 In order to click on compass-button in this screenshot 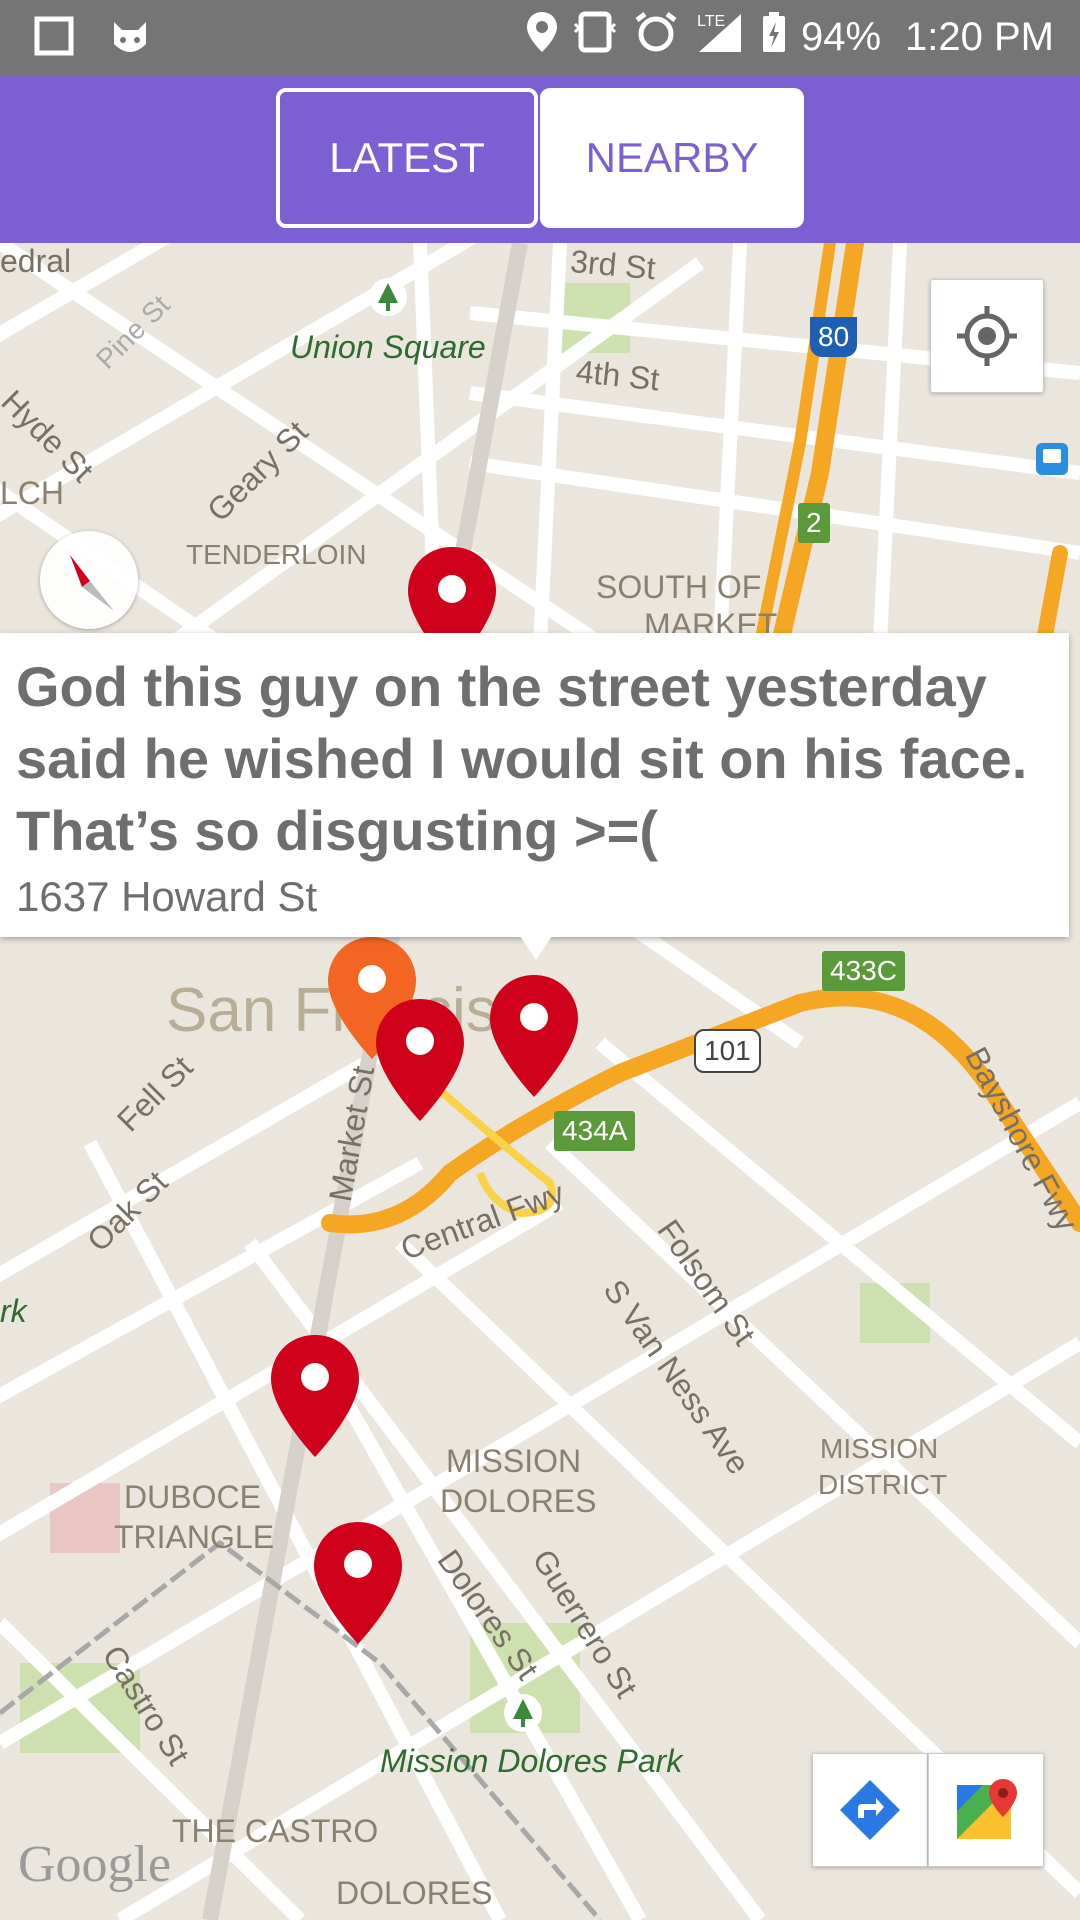, I will do `click(89, 580)`.